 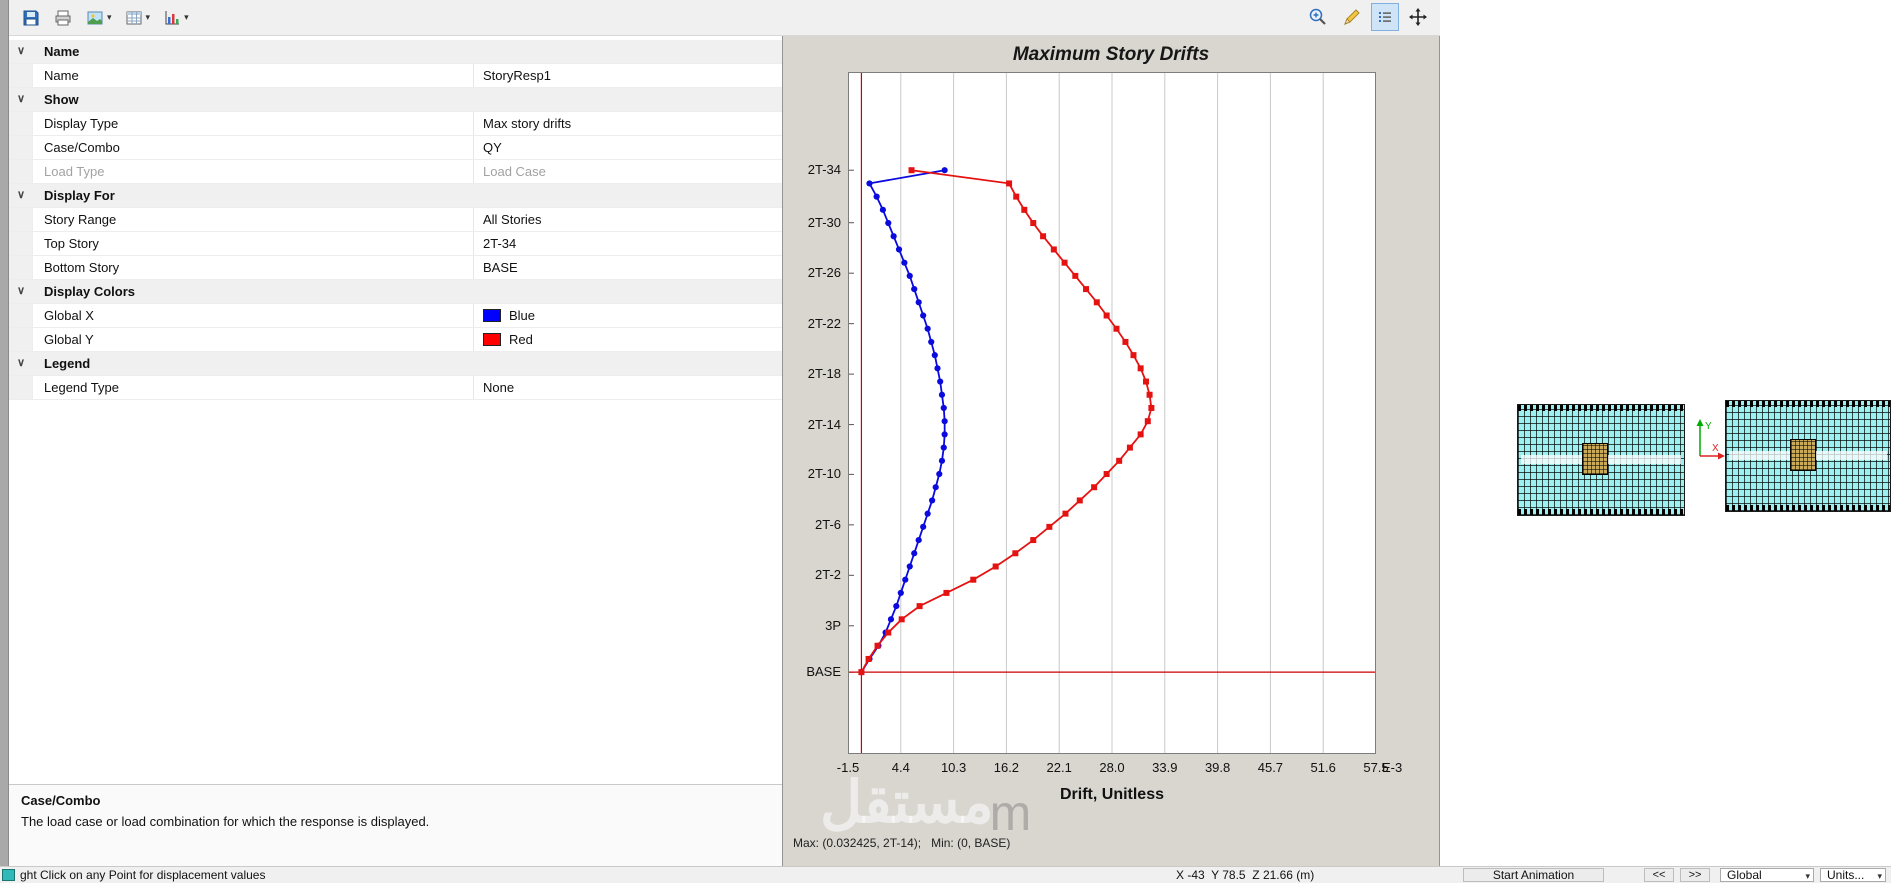 What do you see at coordinates (1708, 426) in the screenshot?
I see `axis-y-label: Y` at bounding box center [1708, 426].